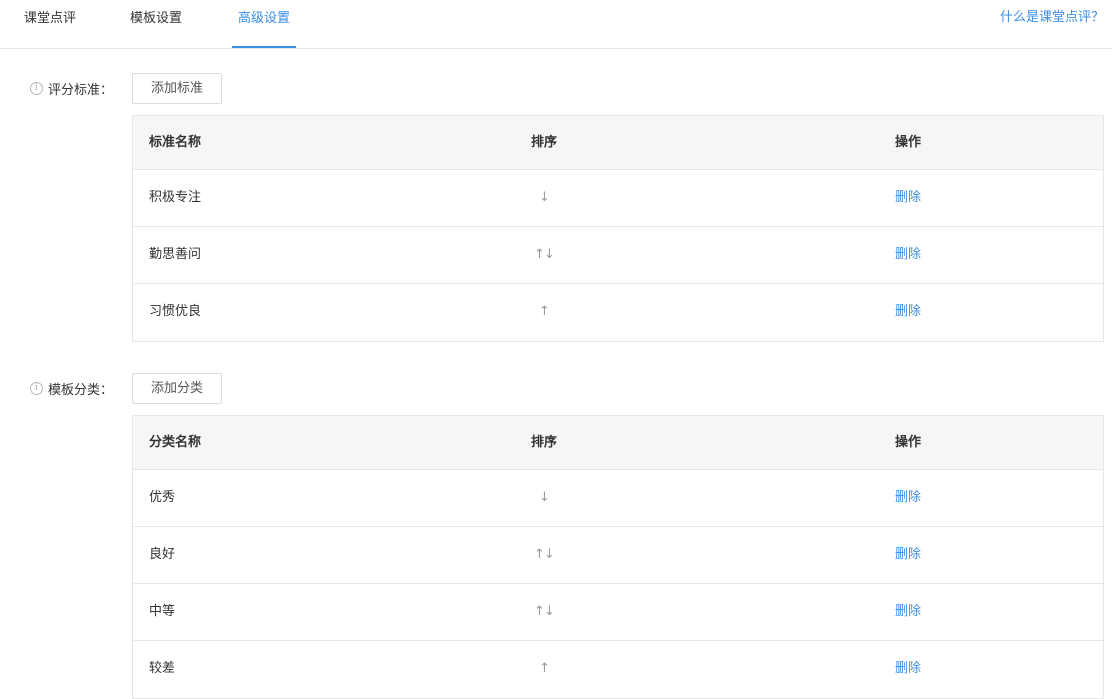 This screenshot has width=1112, height=699. Describe the element at coordinates (175, 197) in the screenshot. I see `row-name: 积极专注` at that location.